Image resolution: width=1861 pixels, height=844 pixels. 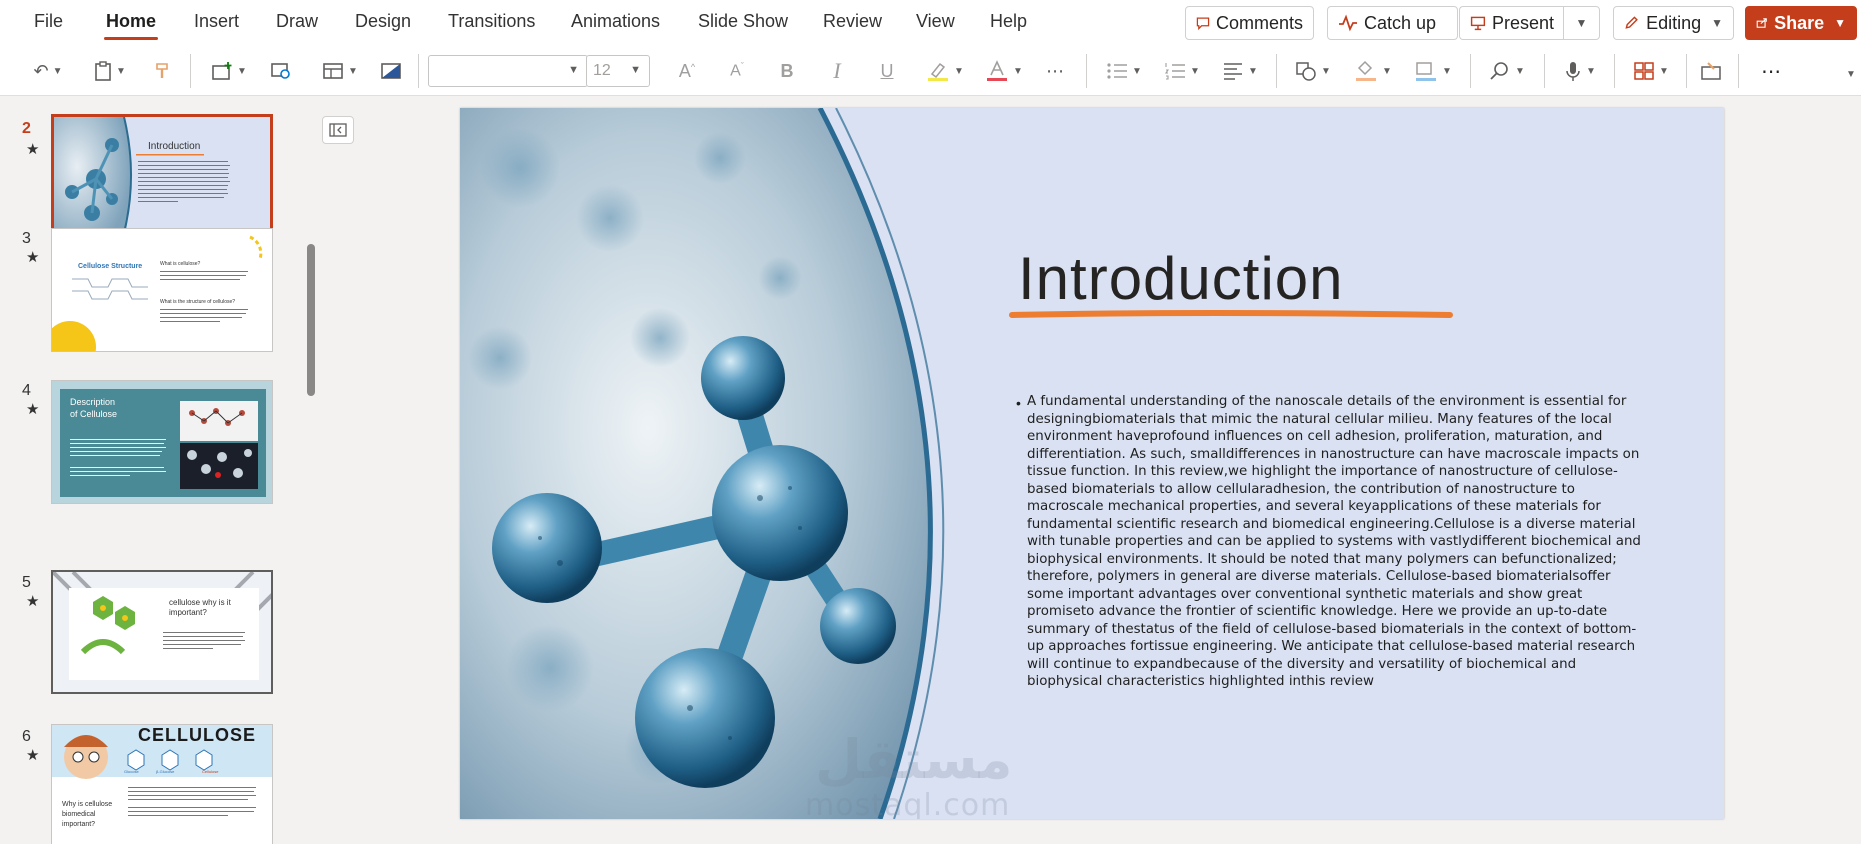 What do you see at coordinates (508, 71) in the screenshot?
I see `font-name-input: ▼` at bounding box center [508, 71].